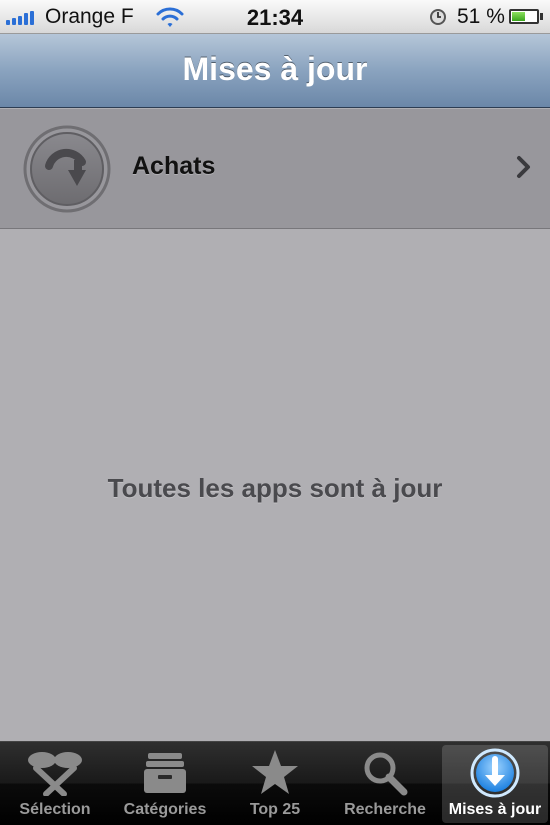  I want to click on updates-icon, so click(495, 773).